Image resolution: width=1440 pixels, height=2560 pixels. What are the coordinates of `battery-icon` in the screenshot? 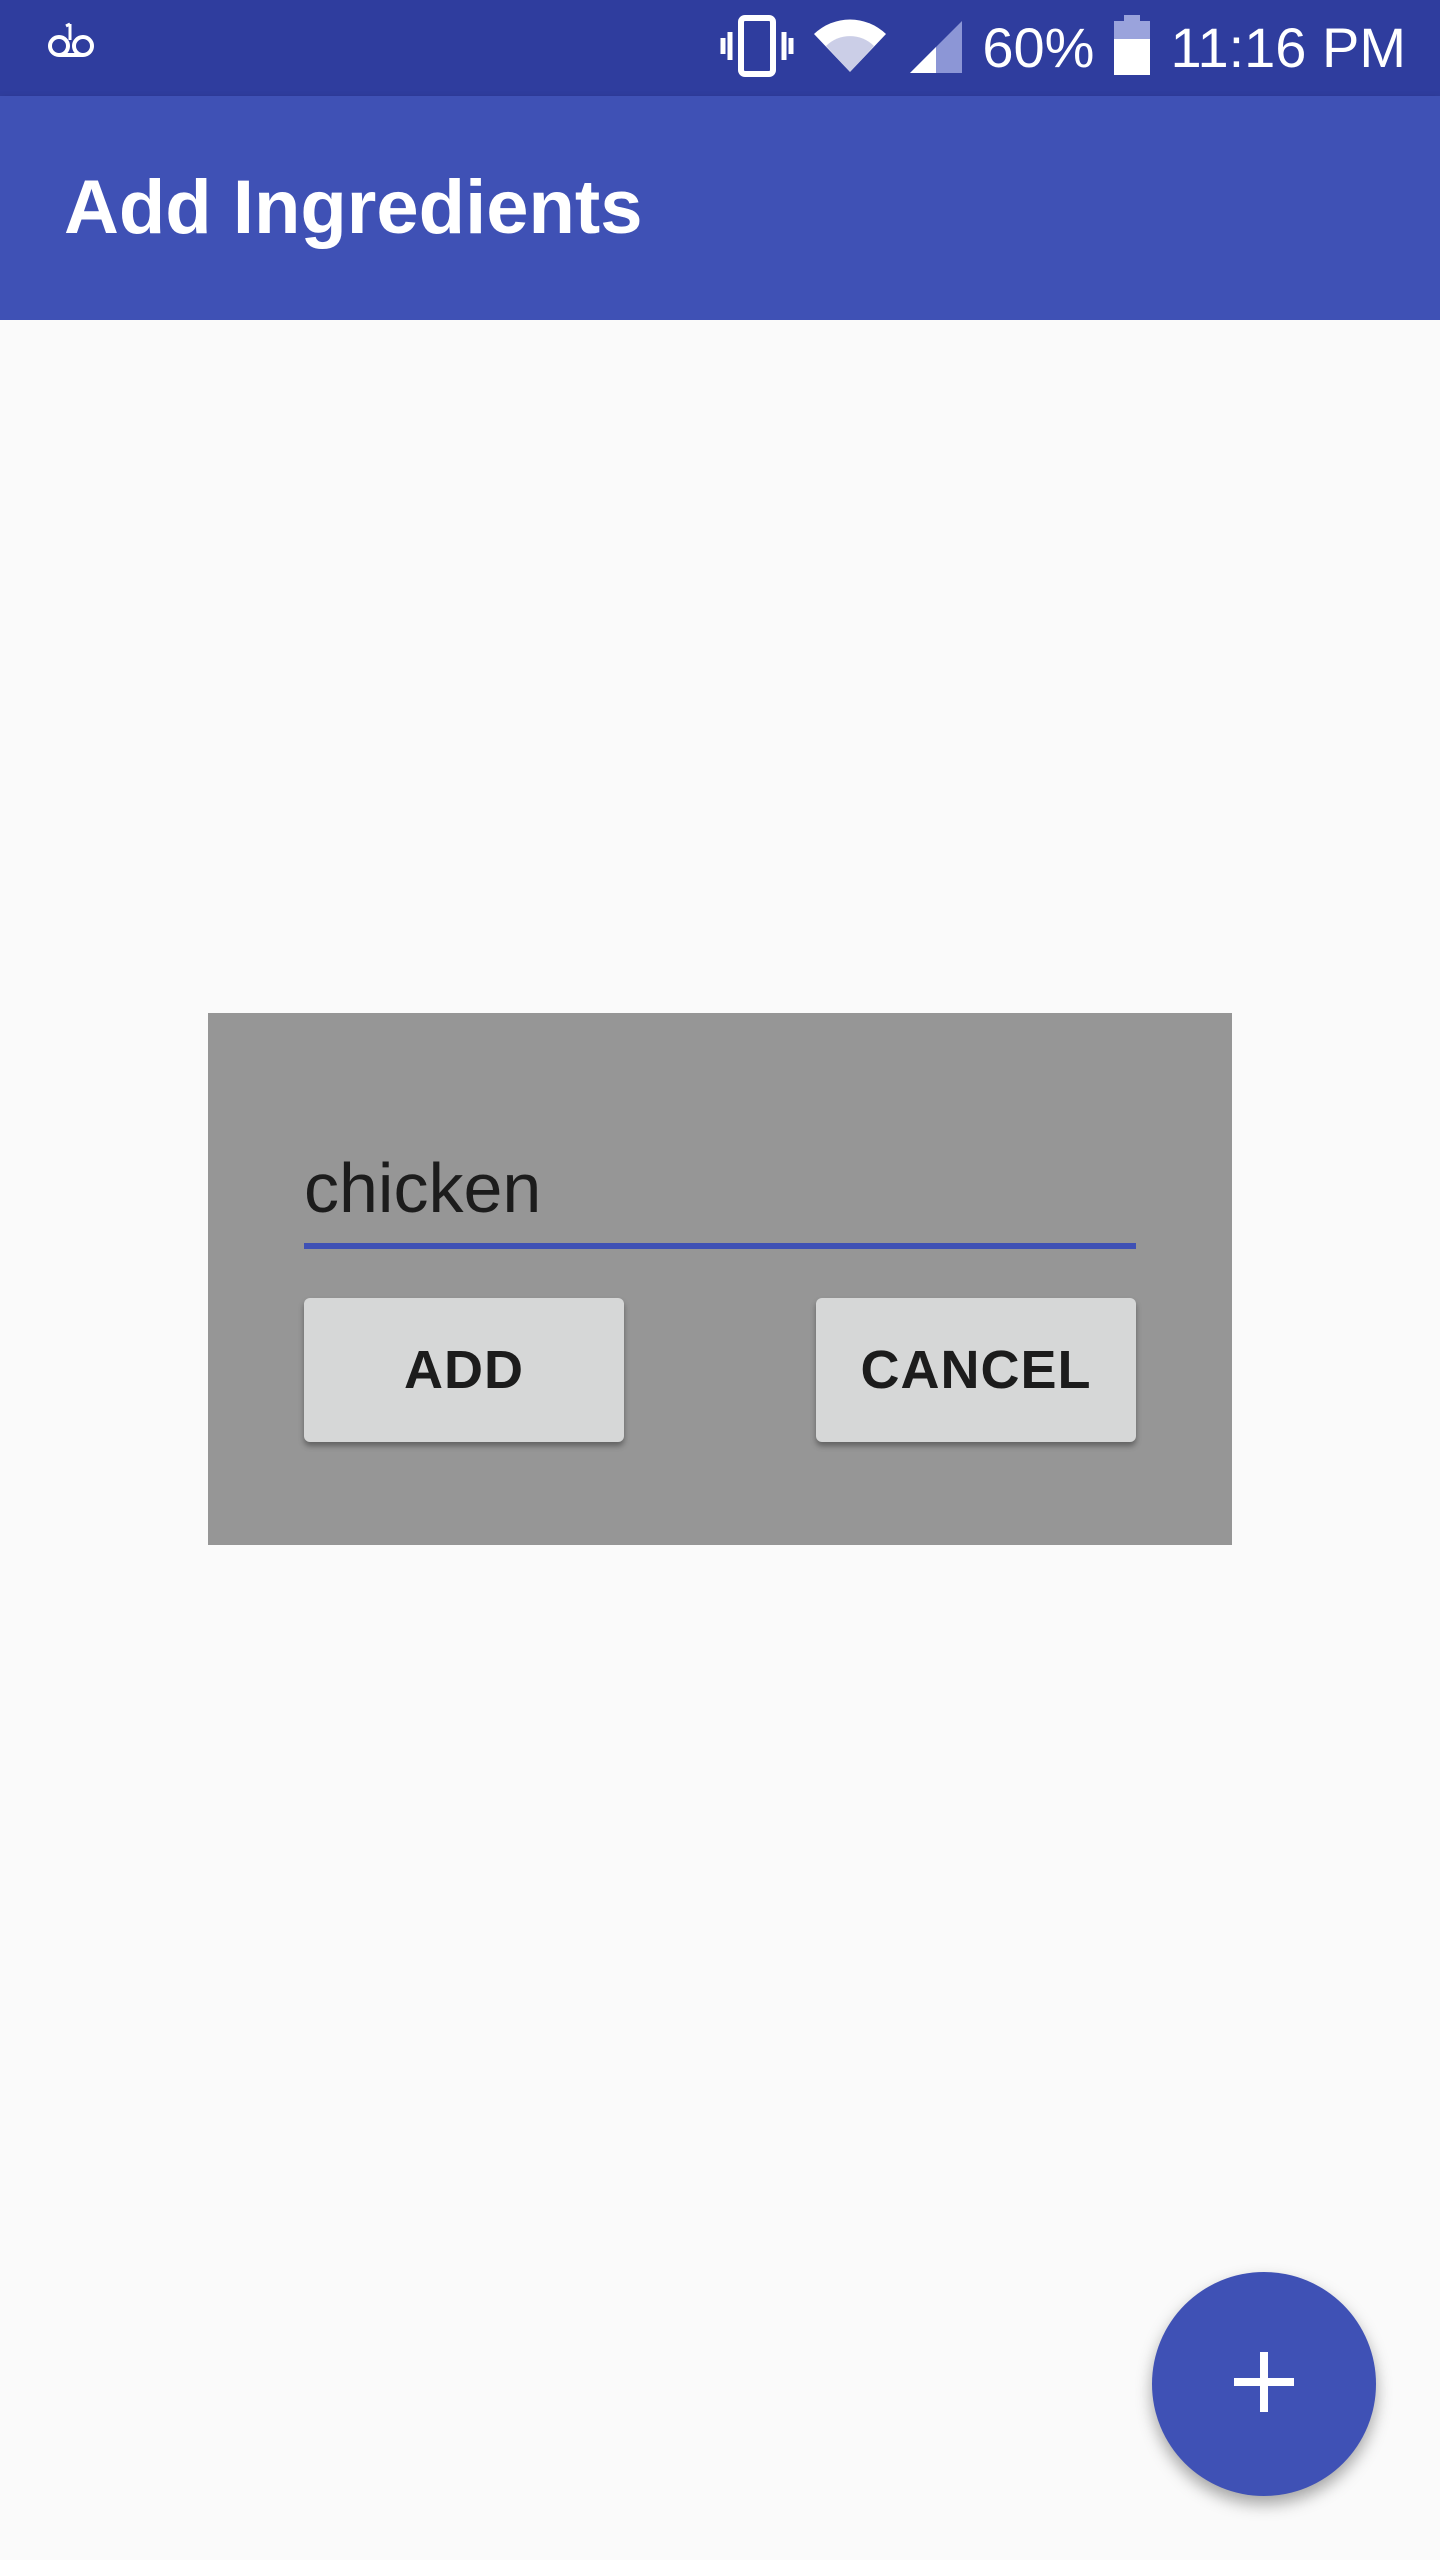 It's located at (1132, 48).